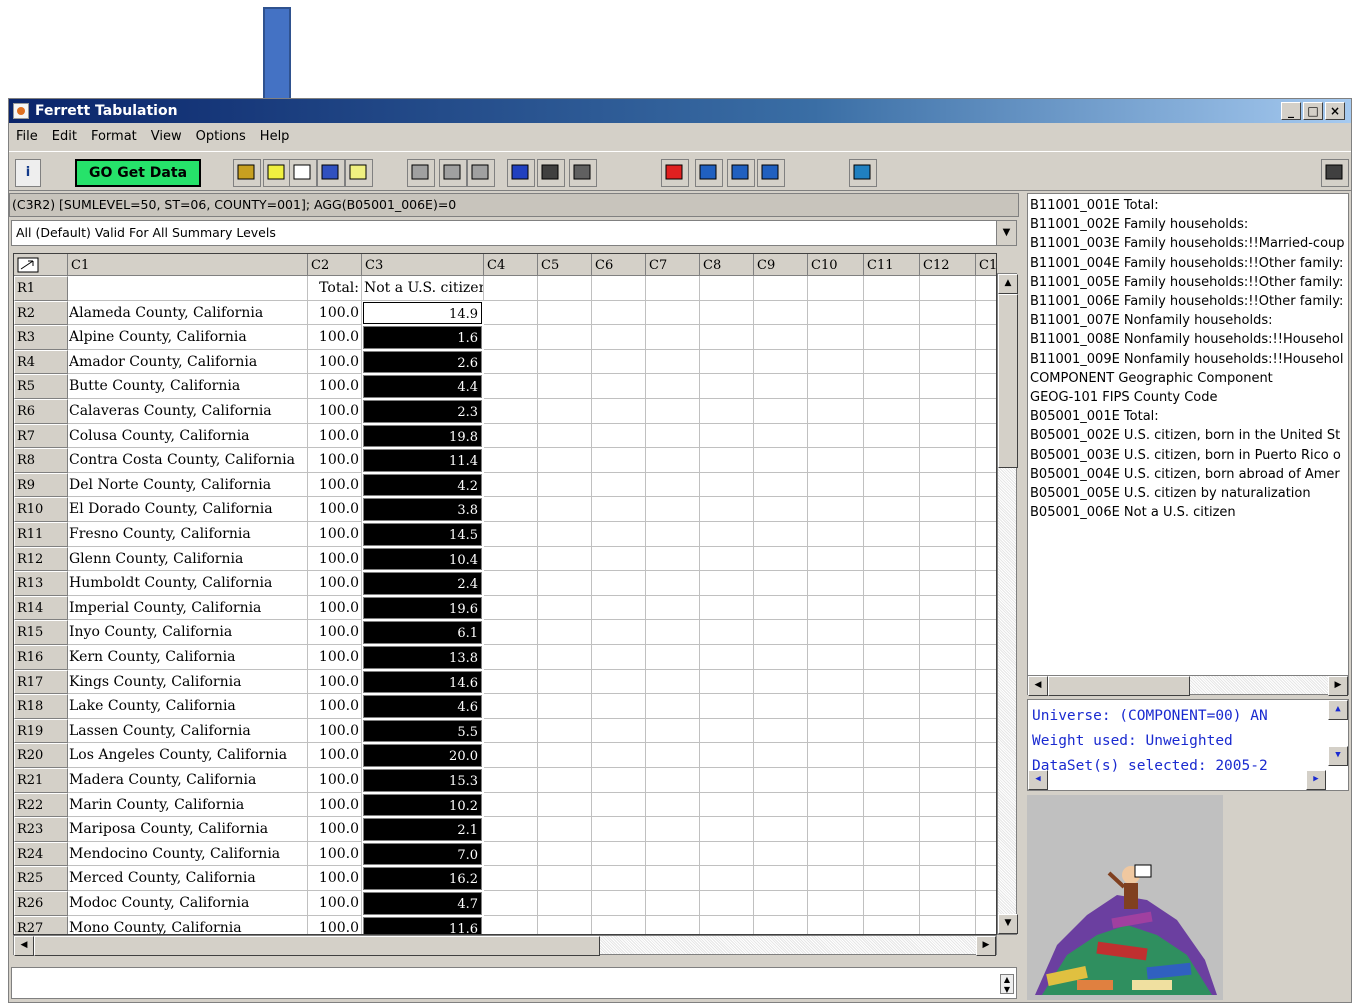 This screenshot has height=1003, width=1354. I want to click on row-header: R26, so click(41, 903).